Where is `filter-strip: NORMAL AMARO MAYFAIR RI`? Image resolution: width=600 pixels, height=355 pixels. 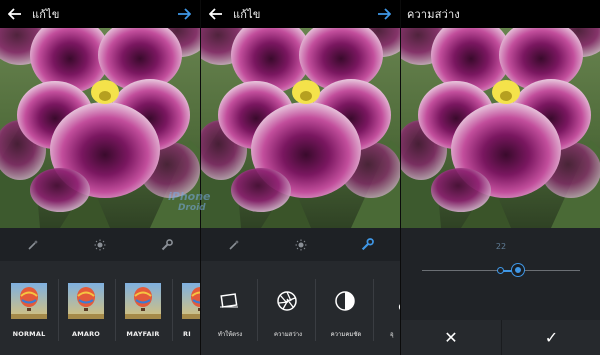 filter-strip: NORMAL AMARO MAYFAIR RI is located at coordinates (100, 308).